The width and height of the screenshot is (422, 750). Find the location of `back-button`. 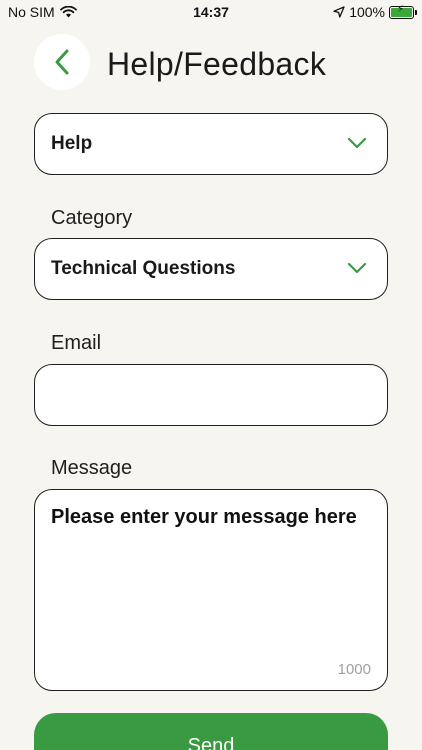

back-button is located at coordinates (62, 62).